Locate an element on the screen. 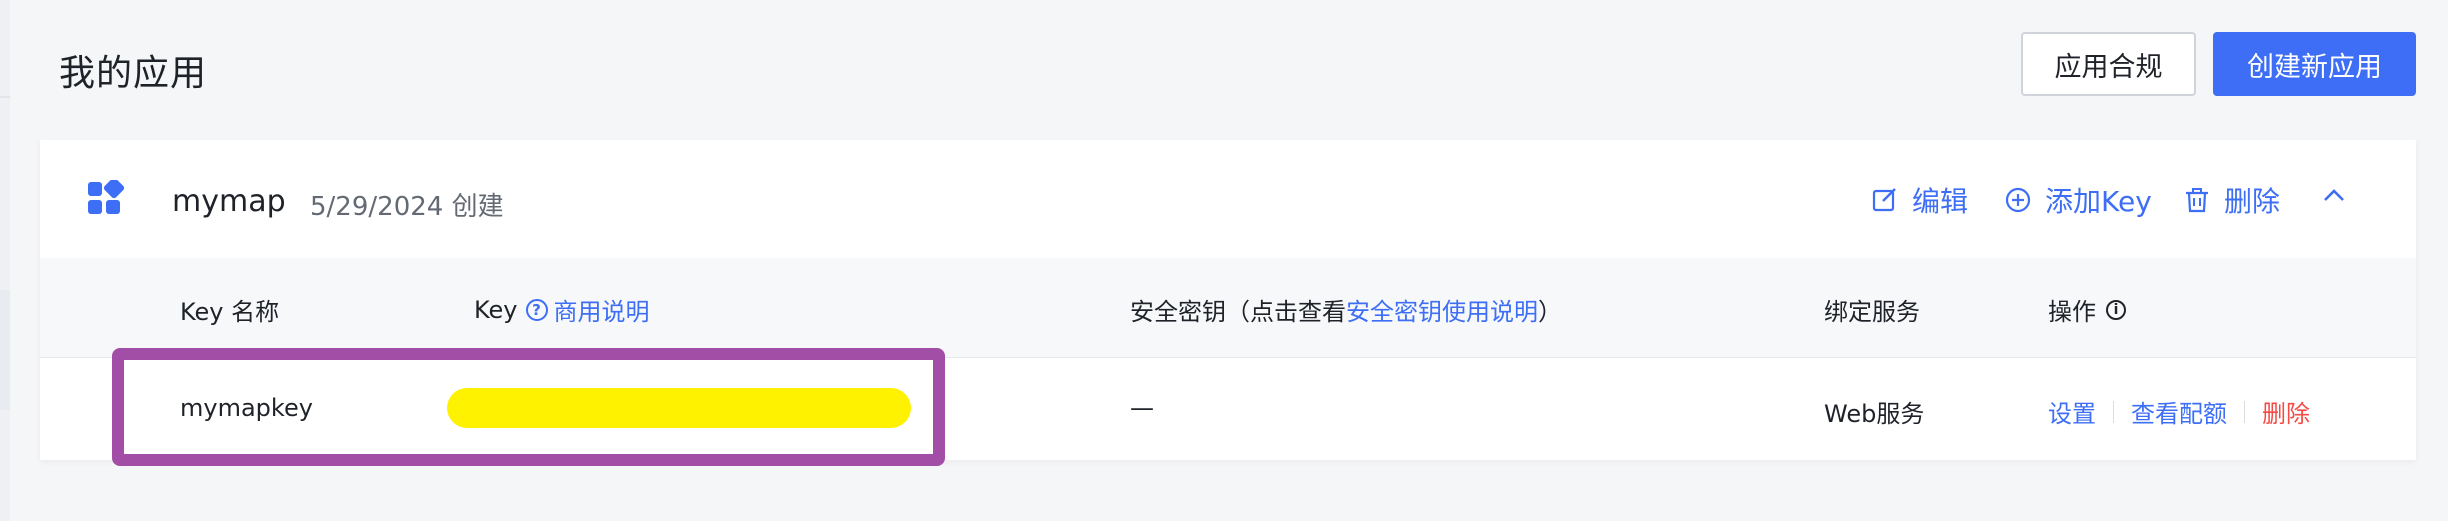 The height and width of the screenshot is (521, 2448). app-created-date: 5/29/2024 创建 is located at coordinates (407, 207).